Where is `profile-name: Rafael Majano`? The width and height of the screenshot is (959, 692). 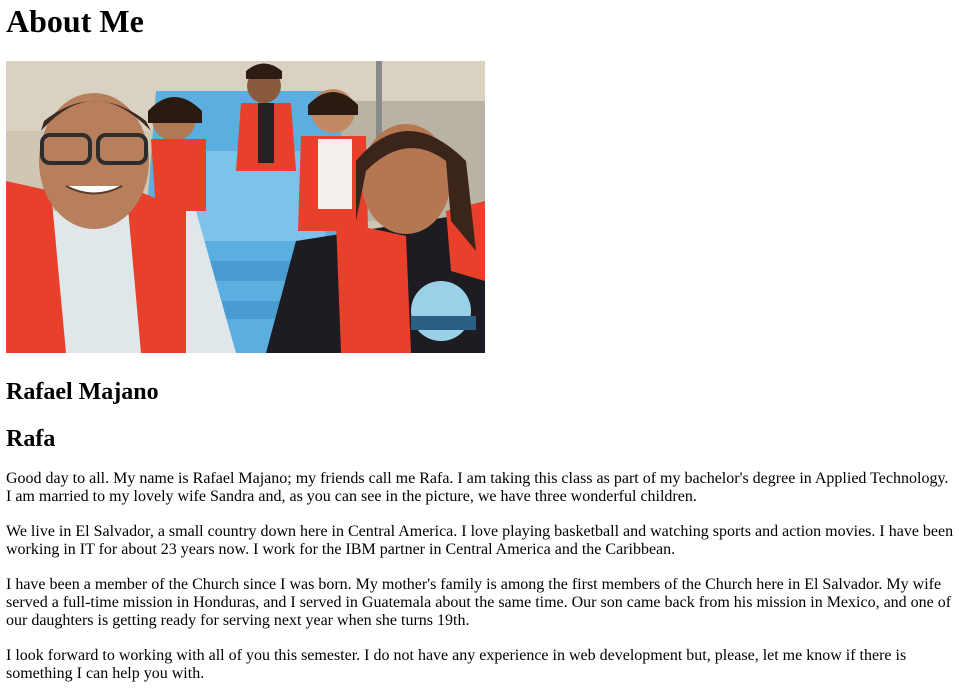 profile-name: Rafael Majano is located at coordinates (82, 392).